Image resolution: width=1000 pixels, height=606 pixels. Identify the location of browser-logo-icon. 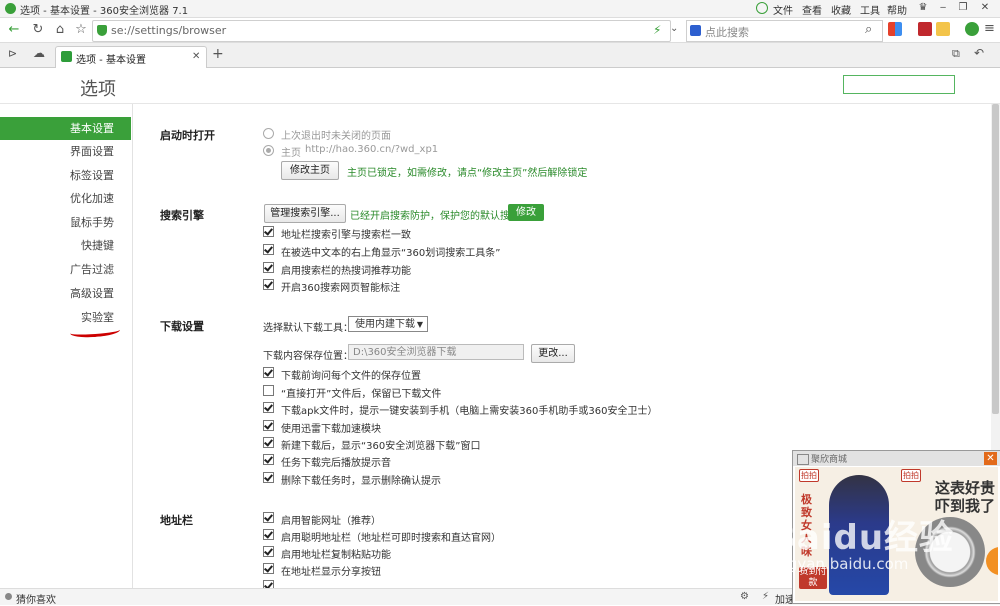
(10, 8).